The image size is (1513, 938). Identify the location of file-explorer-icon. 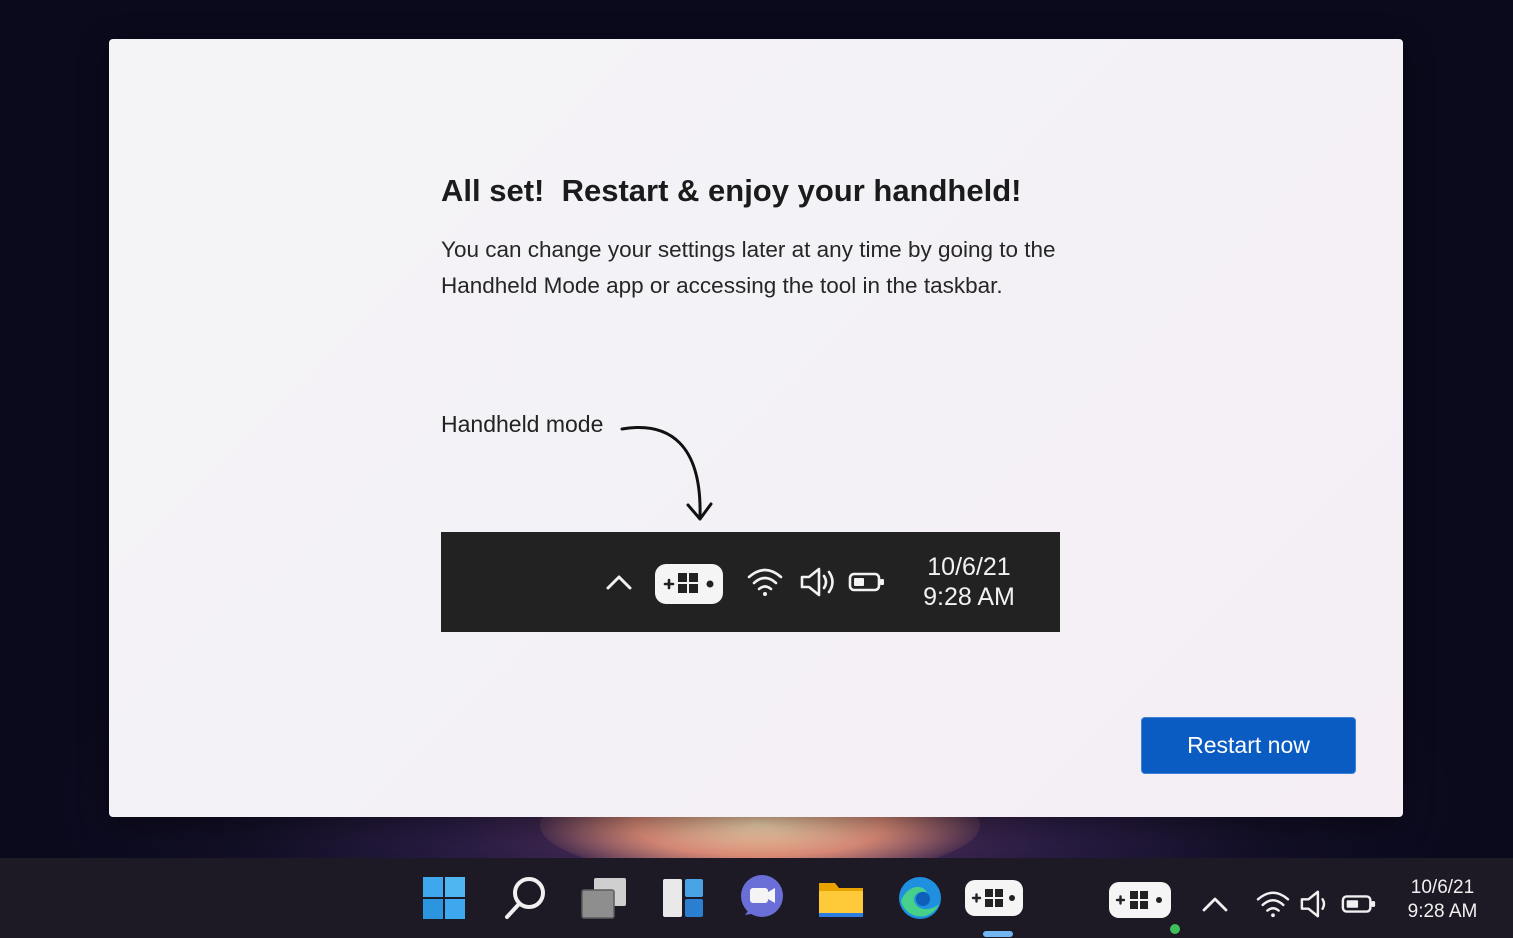
(841, 898).